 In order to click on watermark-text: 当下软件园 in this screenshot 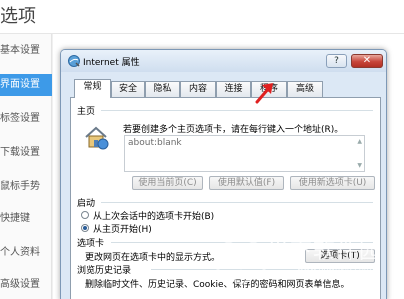, I will do `click(325, 251)`.